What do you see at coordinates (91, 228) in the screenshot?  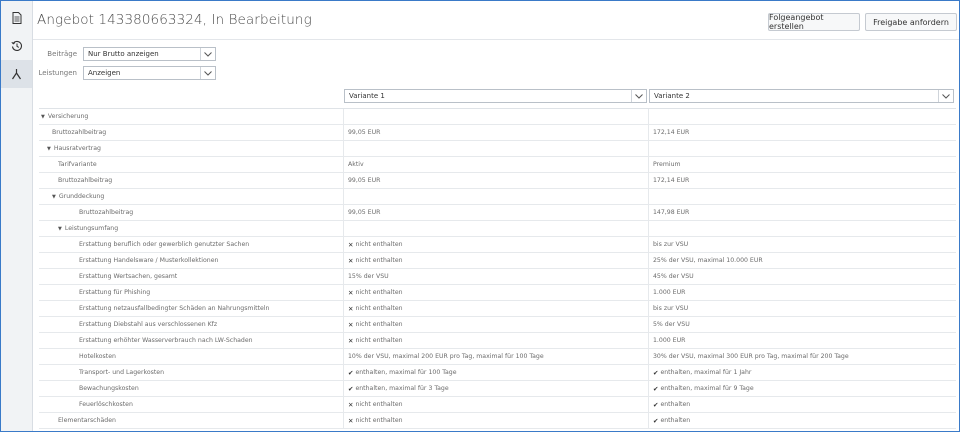 I see `row-label: Leistungsumfang` at bounding box center [91, 228].